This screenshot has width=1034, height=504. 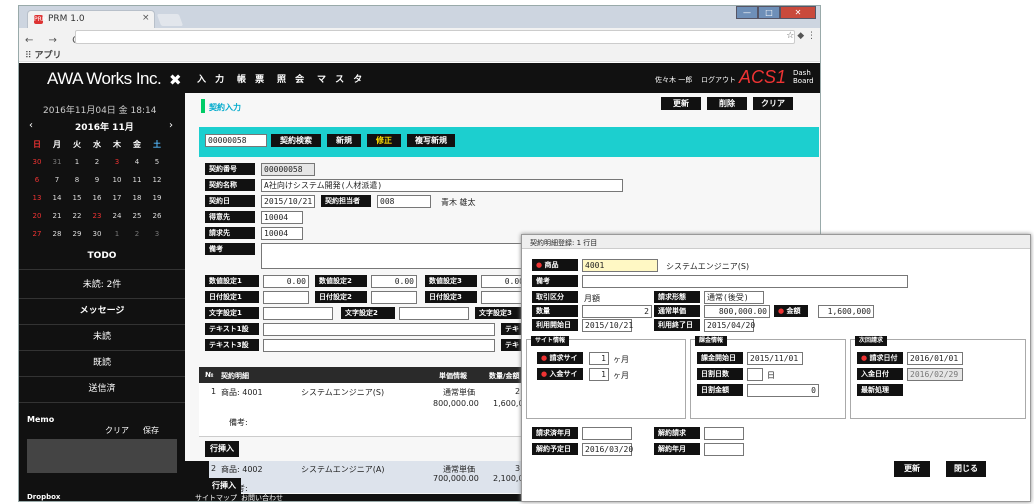 What do you see at coordinates (97, 216) in the screenshot?
I see `calendar-day: 23` at bounding box center [97, 216].